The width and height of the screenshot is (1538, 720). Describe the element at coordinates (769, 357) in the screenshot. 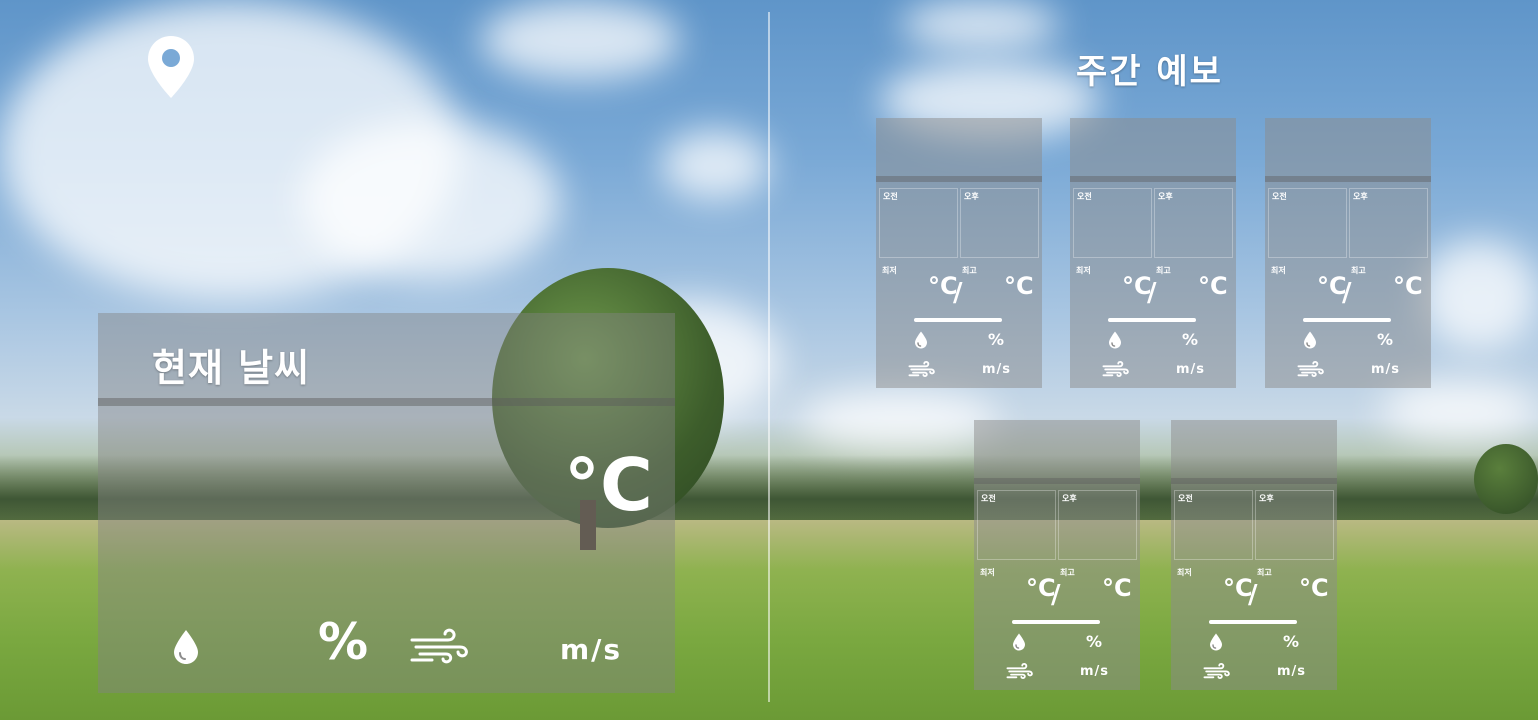

I see `section-divider` at that location.